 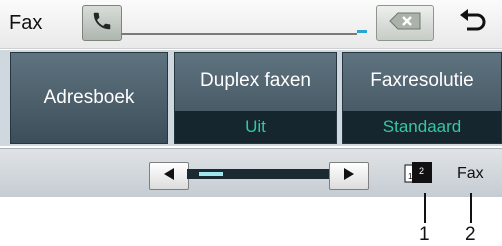 I want to click on scroll-left-button, so click(x=169, y=176).